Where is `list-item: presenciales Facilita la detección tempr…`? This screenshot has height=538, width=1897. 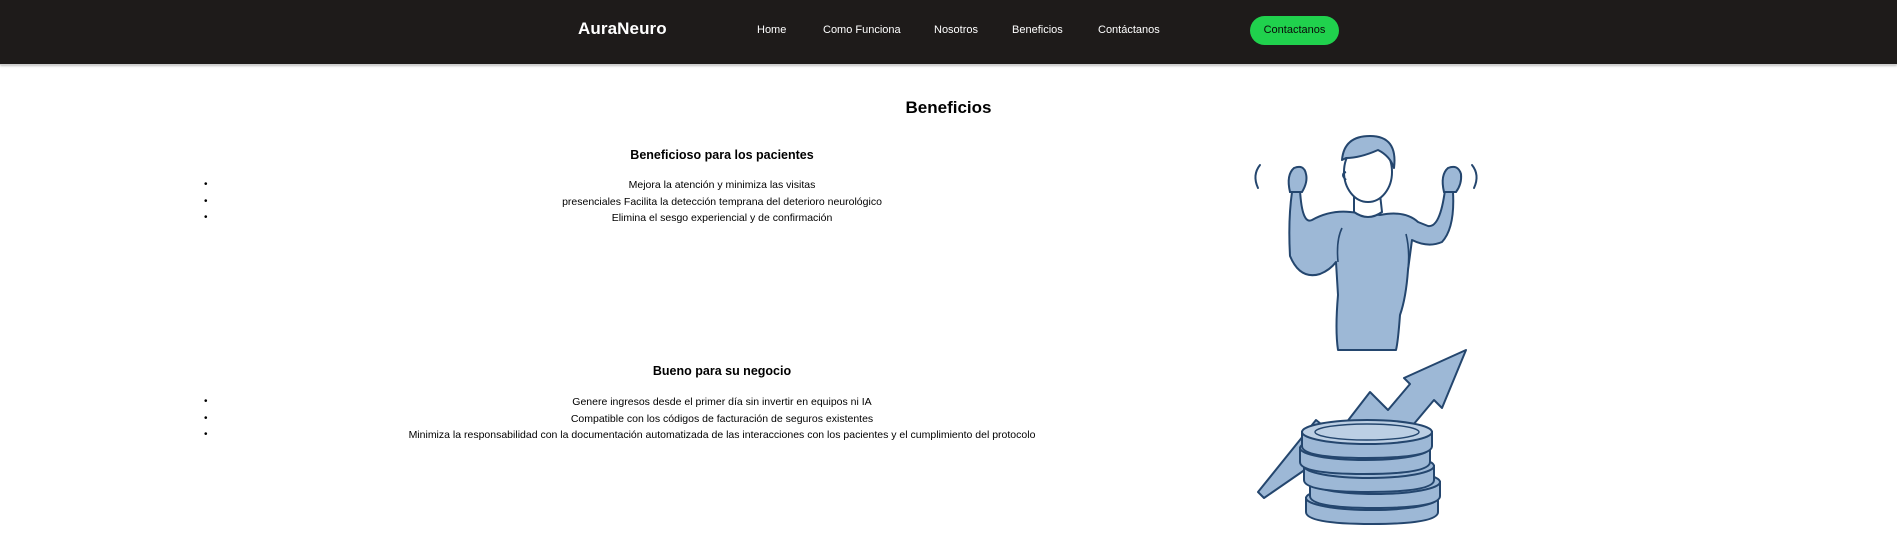
list-item: presenciales Facilita la detección tempr… is located at coordinates (720, 202).